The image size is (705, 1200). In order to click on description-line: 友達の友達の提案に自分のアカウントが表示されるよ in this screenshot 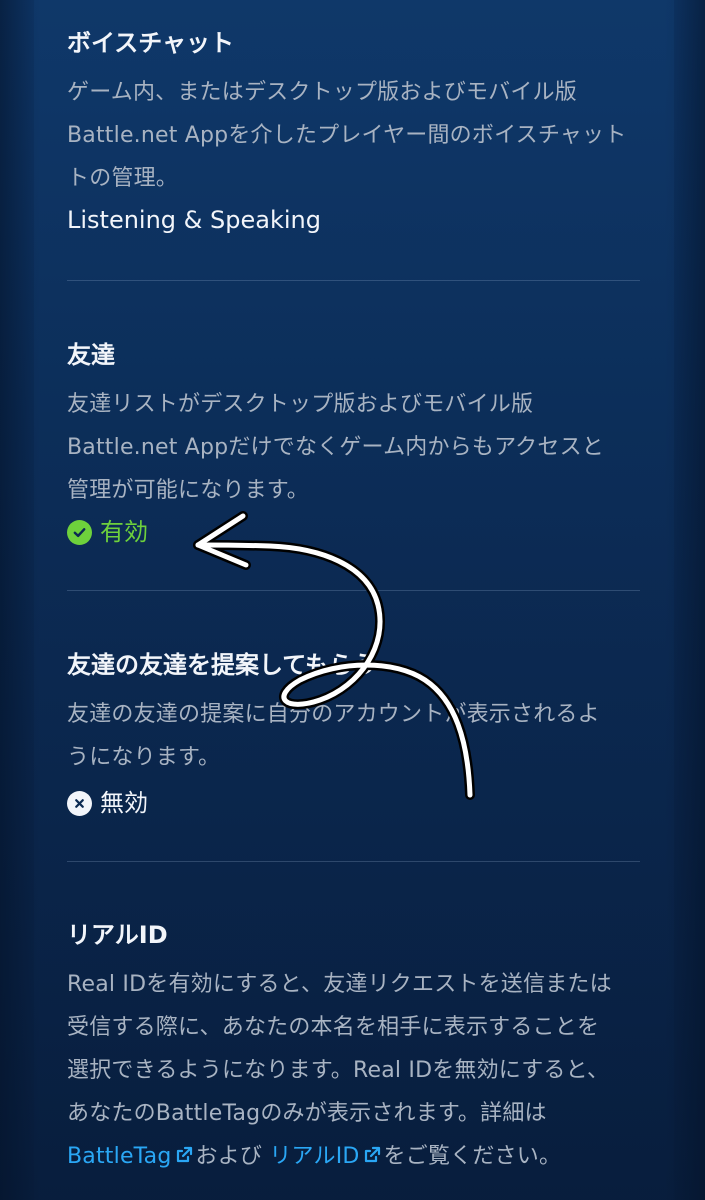, I will do `click(333, 714)`.